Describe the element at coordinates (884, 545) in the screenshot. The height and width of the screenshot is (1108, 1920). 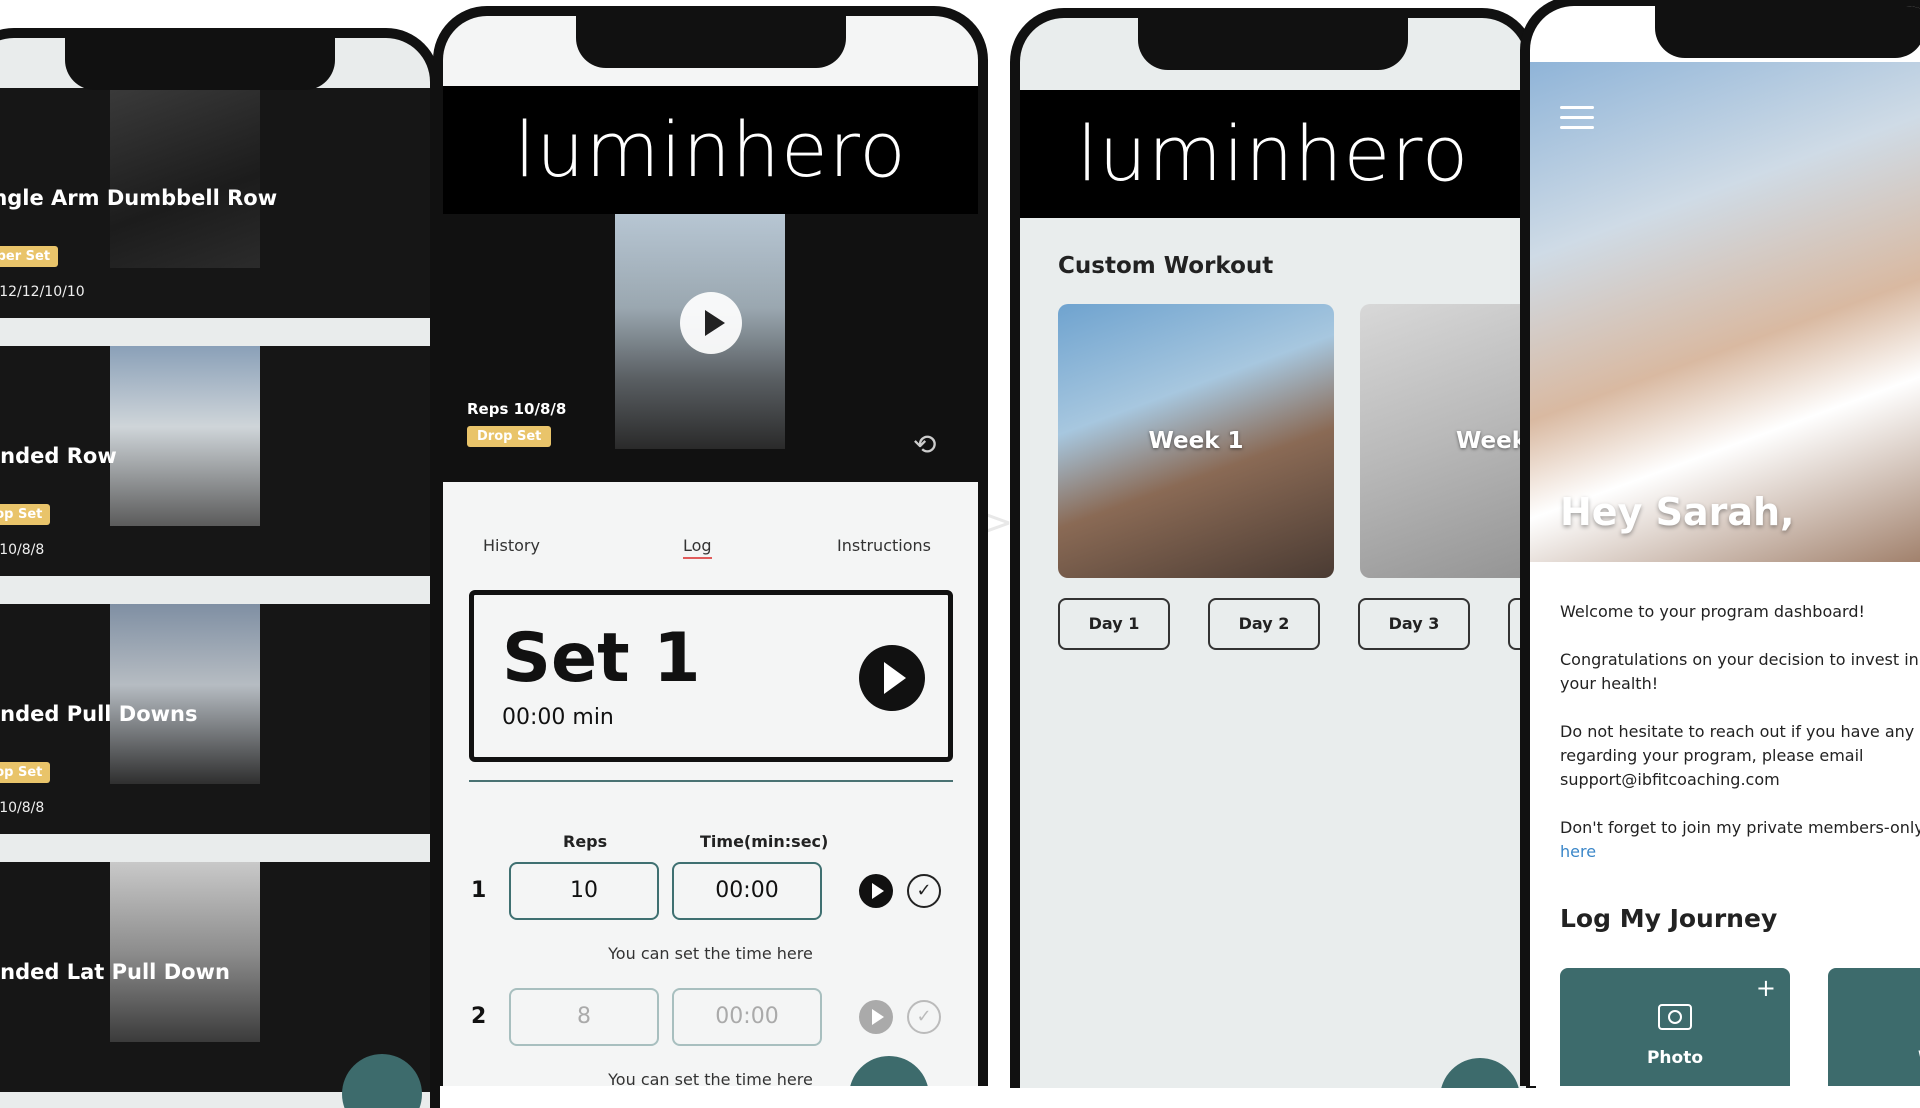
I see `tab-instructions: Instructions` at that location.